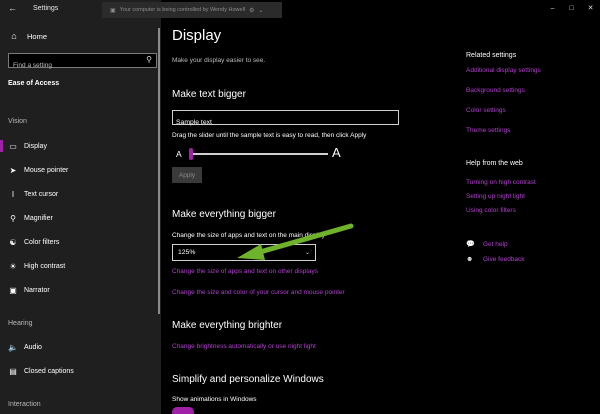 The width and height of the screenshot is (600, 414). What do you see at coordinates (149, 59) in the screenshot?
I see `search-icon: ⚲` at bounding box center [149, 59].